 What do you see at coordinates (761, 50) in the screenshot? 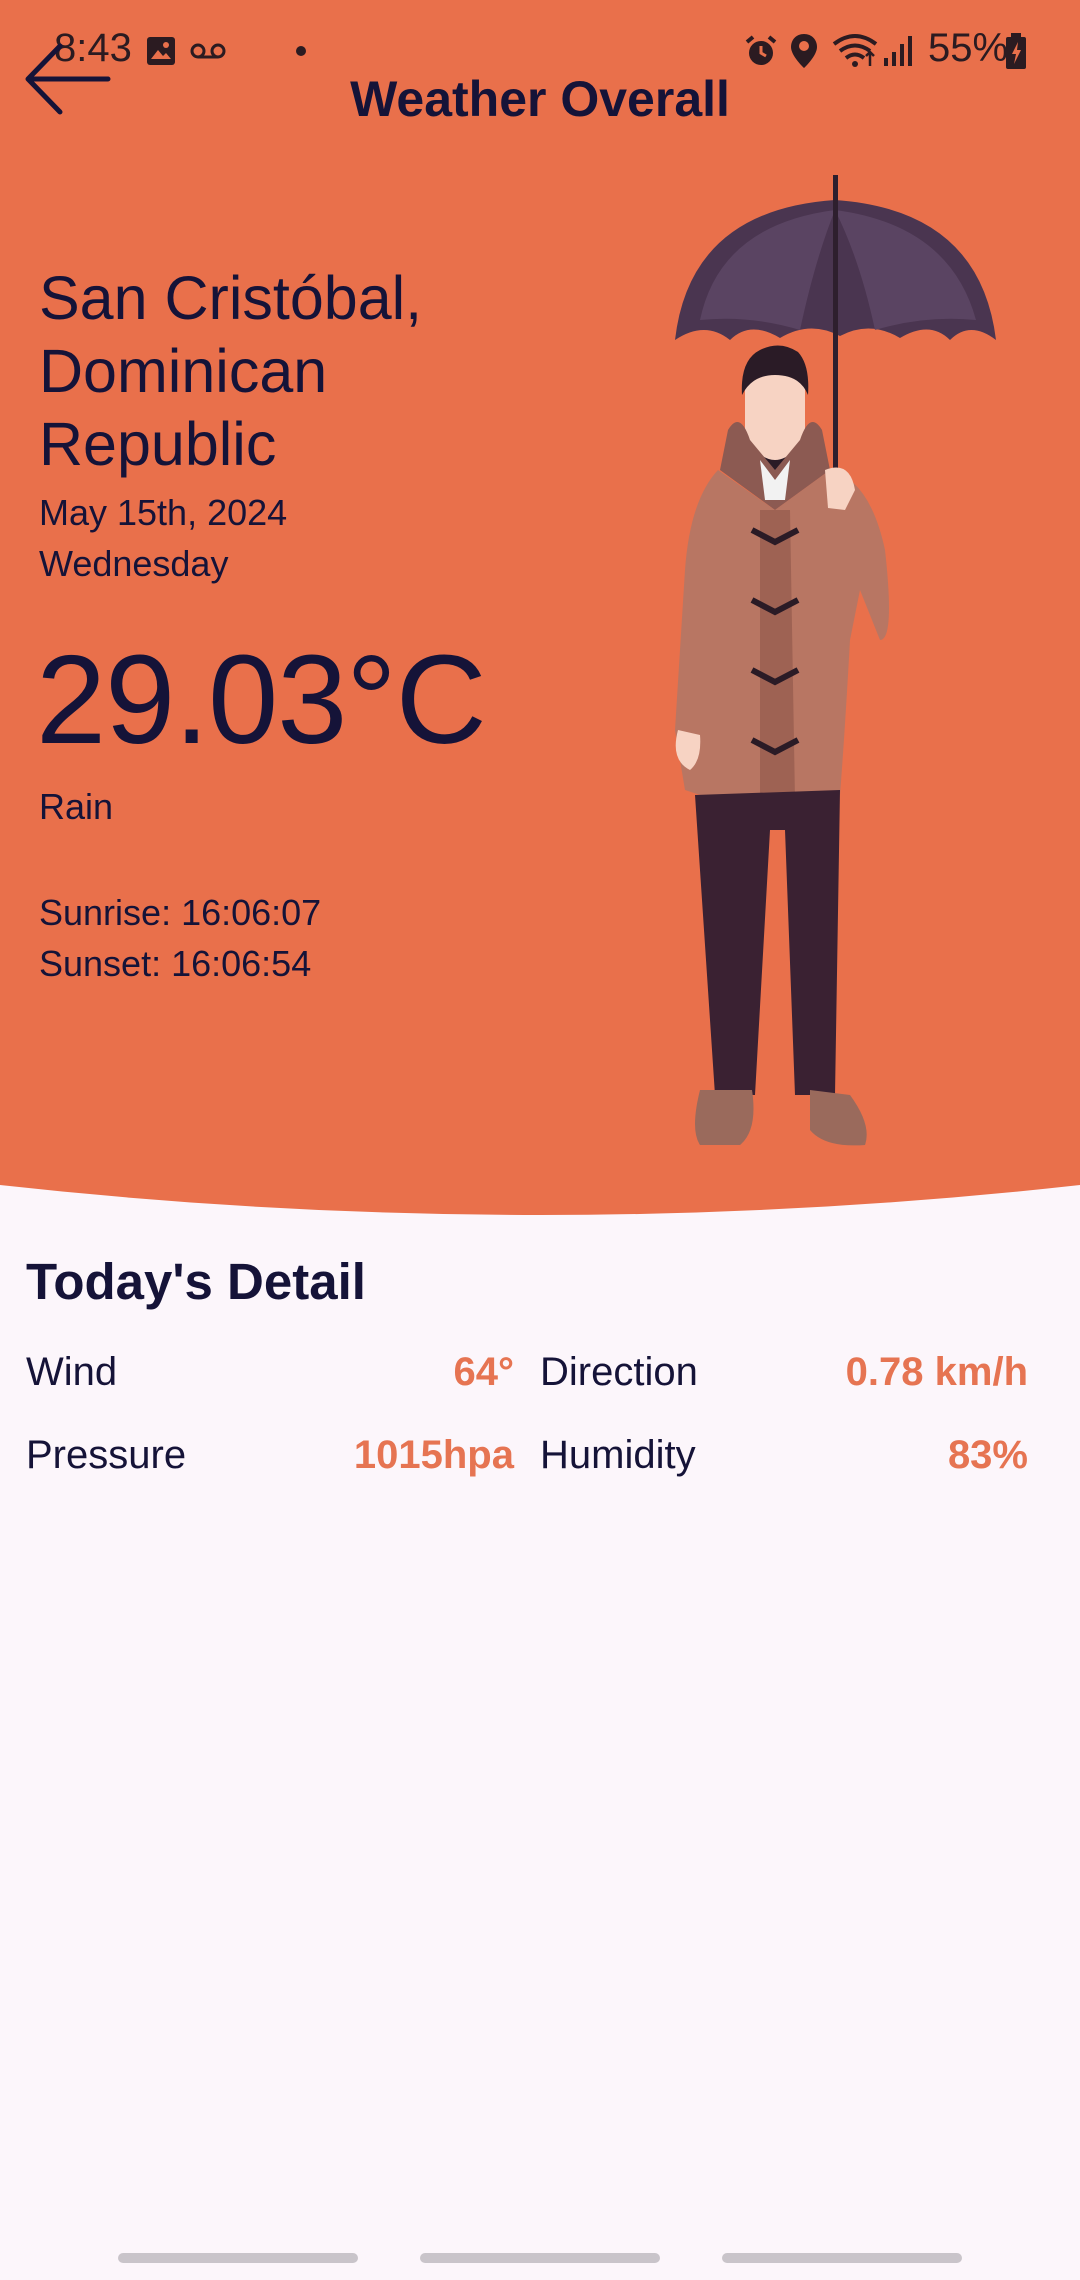
I see `alarm-icon` at bounding box center [761, 50].